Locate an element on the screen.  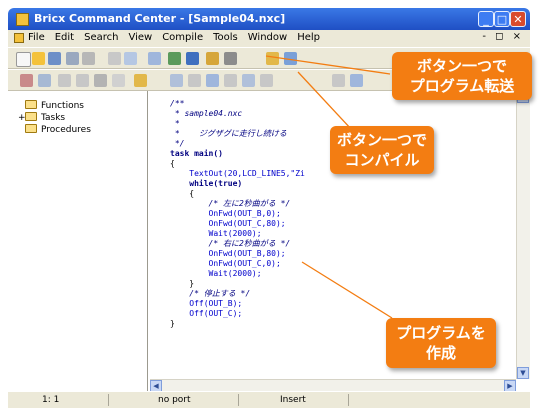
code-line: OnFwd(OUT_B,0); is located at coordinates (225, 213).